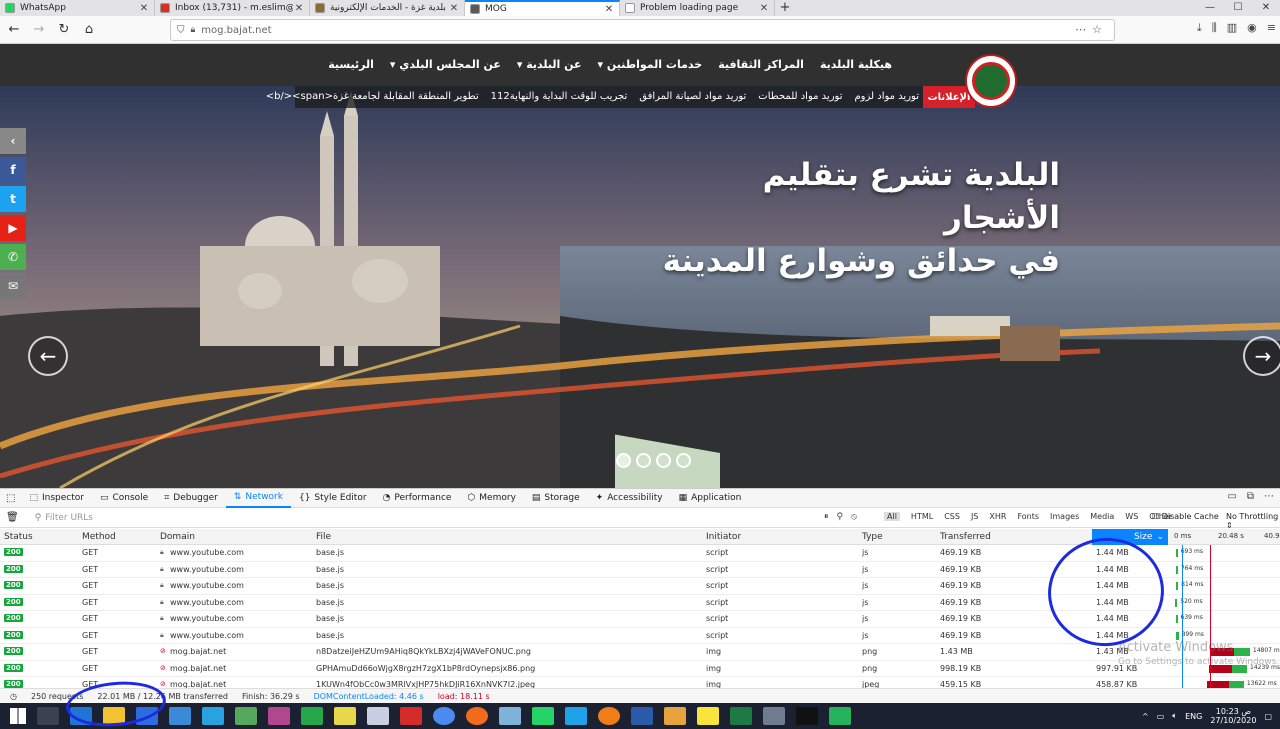 This screenshot has width=1280, height=729. I want to click on devtools-tab: ⬡ Memory, so click(491, 498).